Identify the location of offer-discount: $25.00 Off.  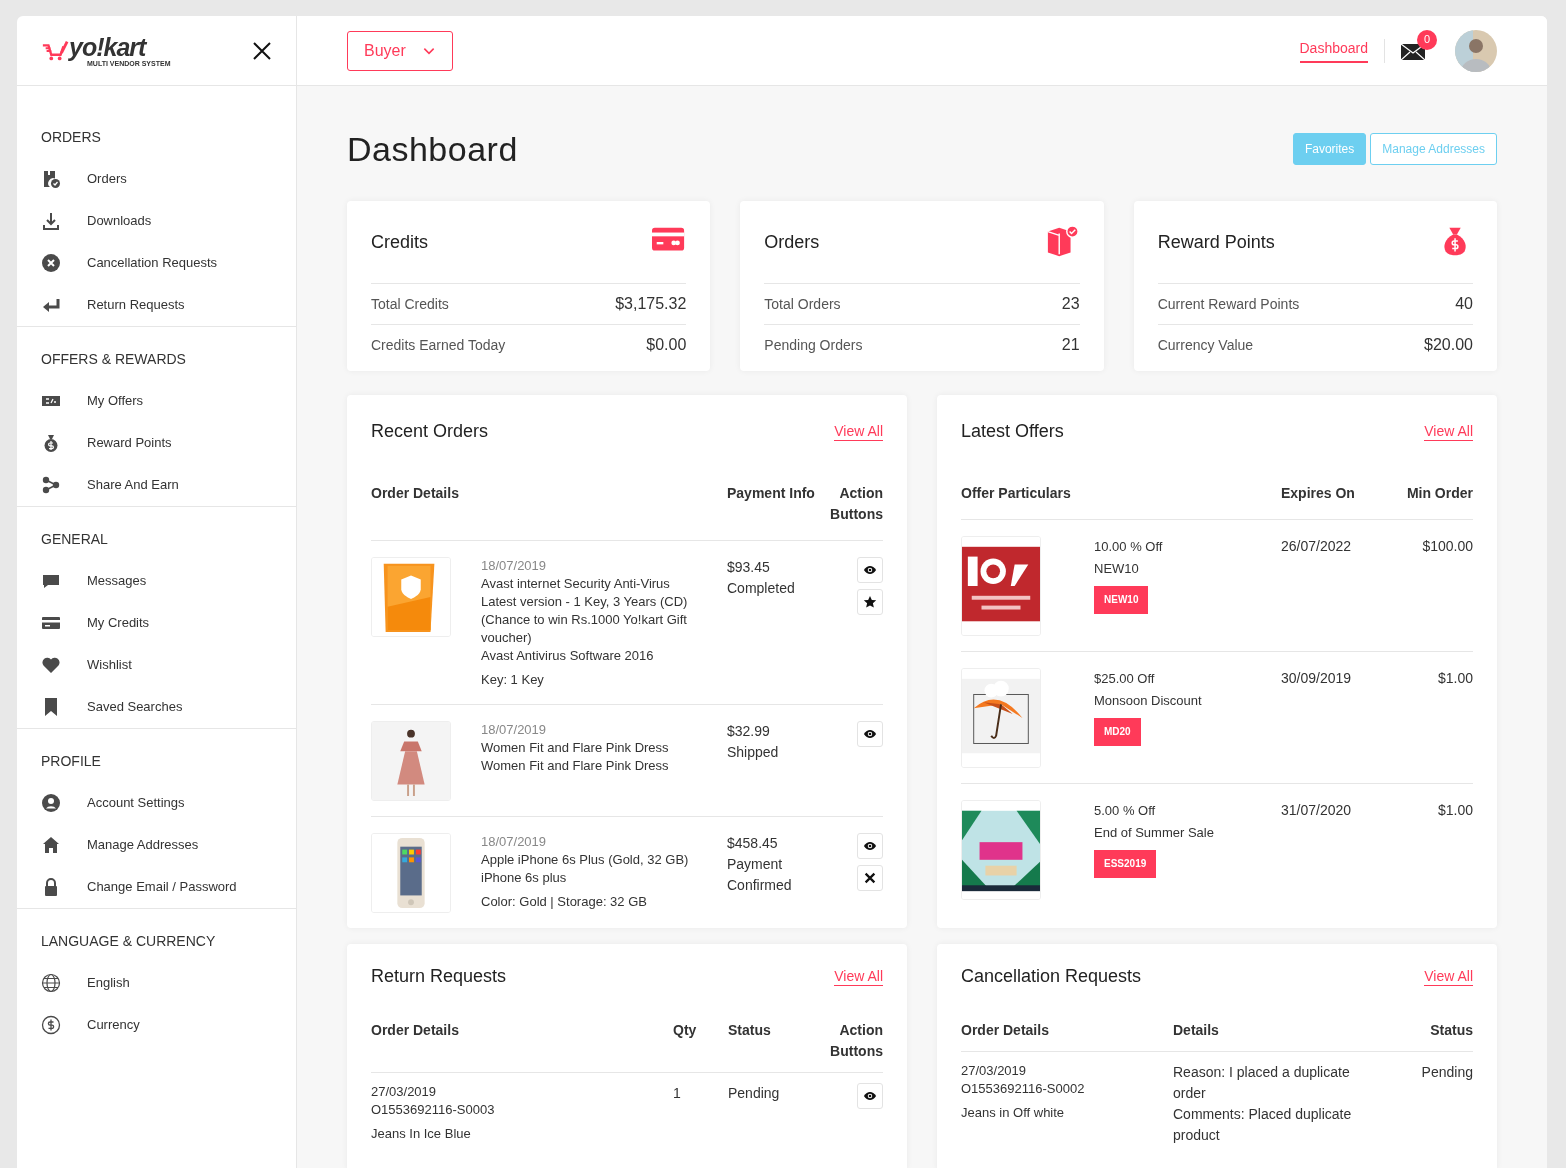
(1125, 679).